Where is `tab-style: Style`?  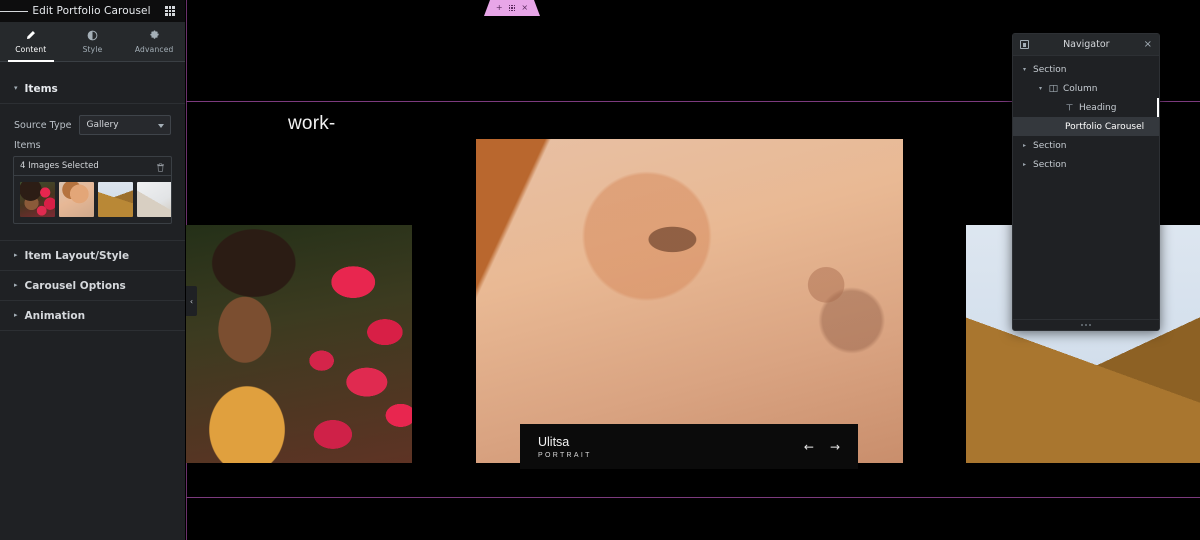
tab-style: Style is located at coordinates (93, 41).